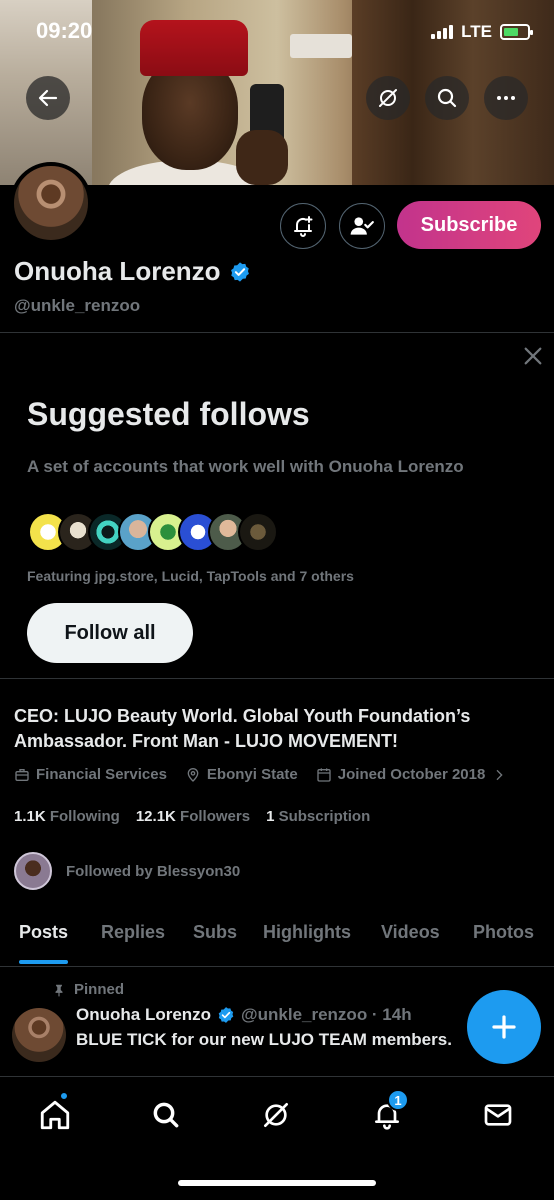 This screenshot has width=554, height=1200. I want to click on back-button, so click(48, 98).